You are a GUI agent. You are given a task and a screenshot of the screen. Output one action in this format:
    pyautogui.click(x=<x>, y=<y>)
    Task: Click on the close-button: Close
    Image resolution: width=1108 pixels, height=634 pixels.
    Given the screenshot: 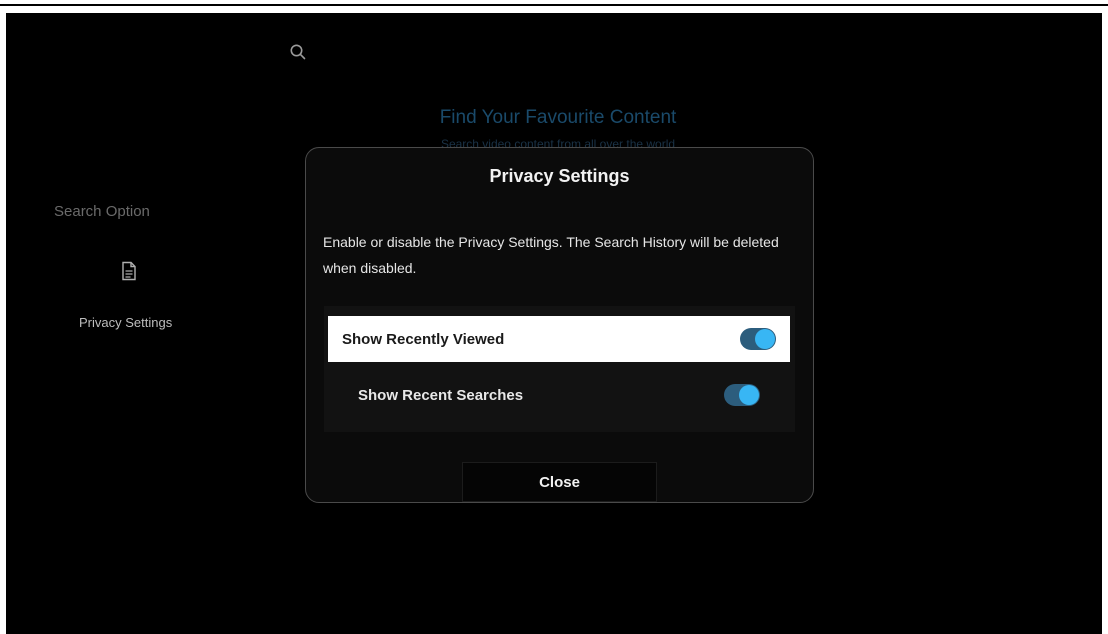 What is the action you would take?
    pyautogui.click(x=559, y=482)
    